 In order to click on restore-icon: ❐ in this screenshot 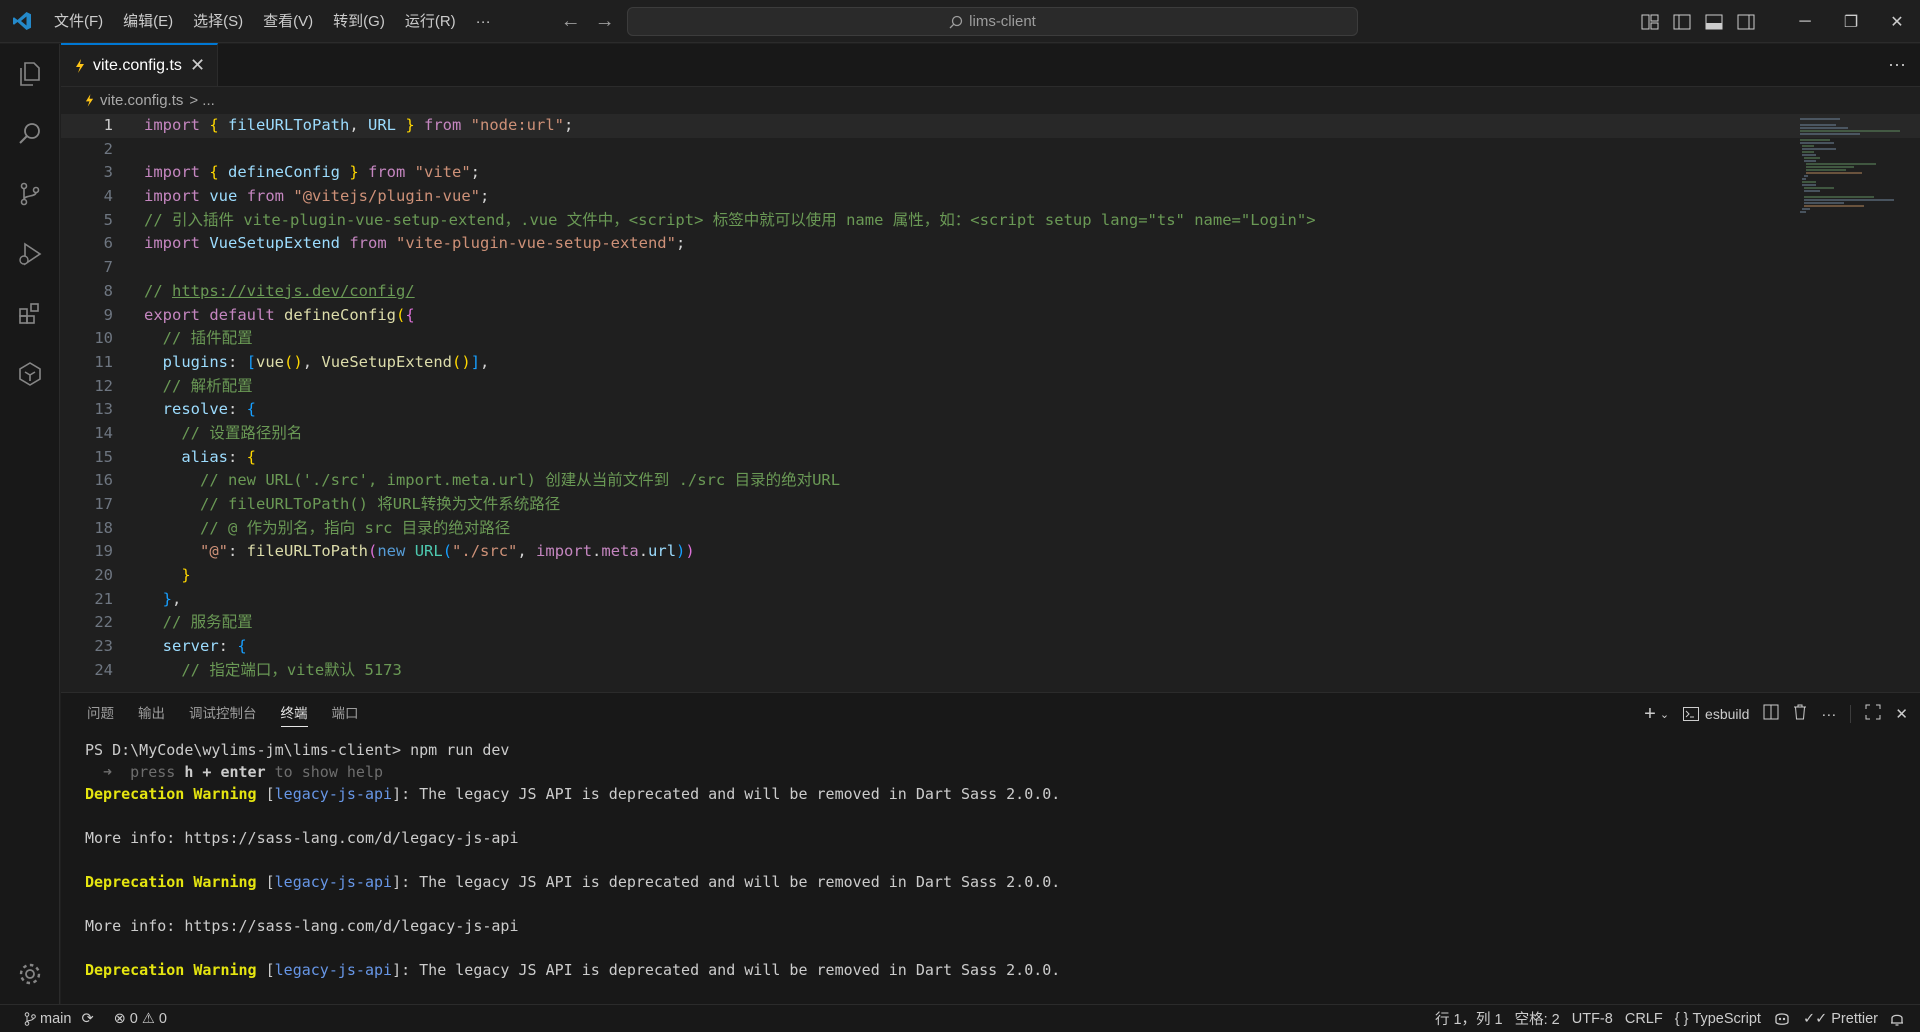, I will do `click(1851, 21)`.